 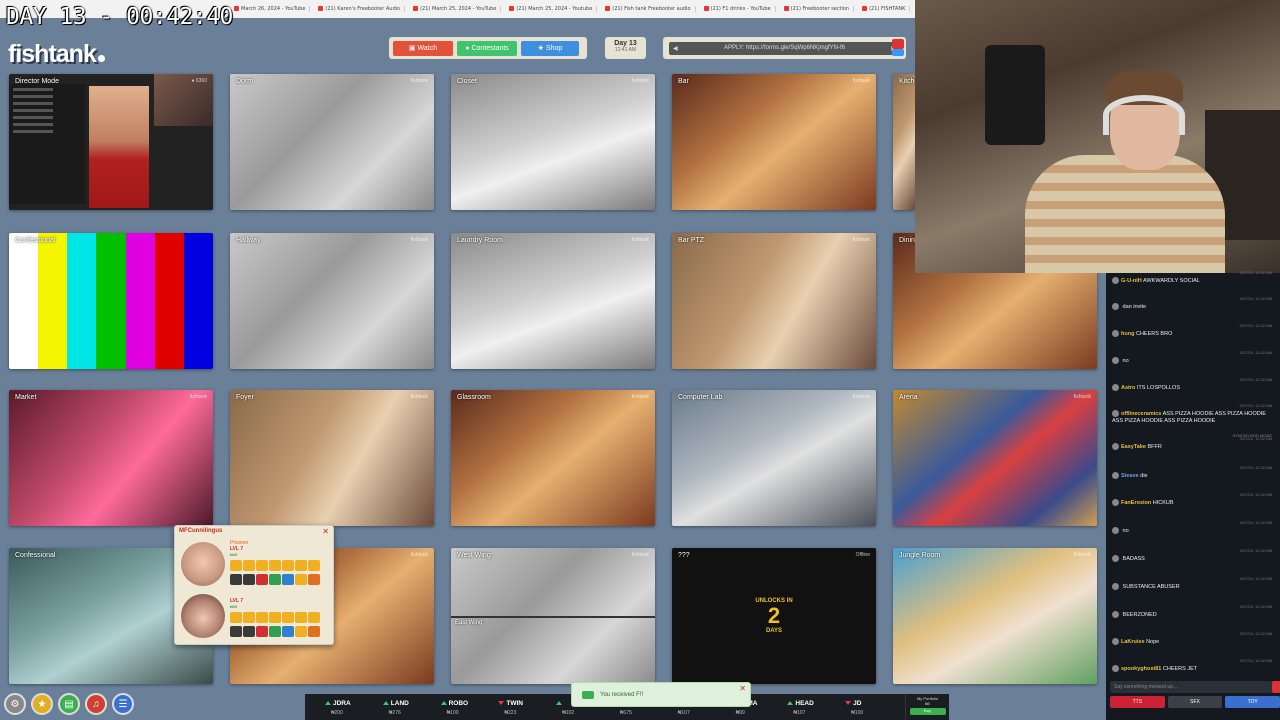 I want to click on shop-button: ★ Shop, so click(x=550, y=48).